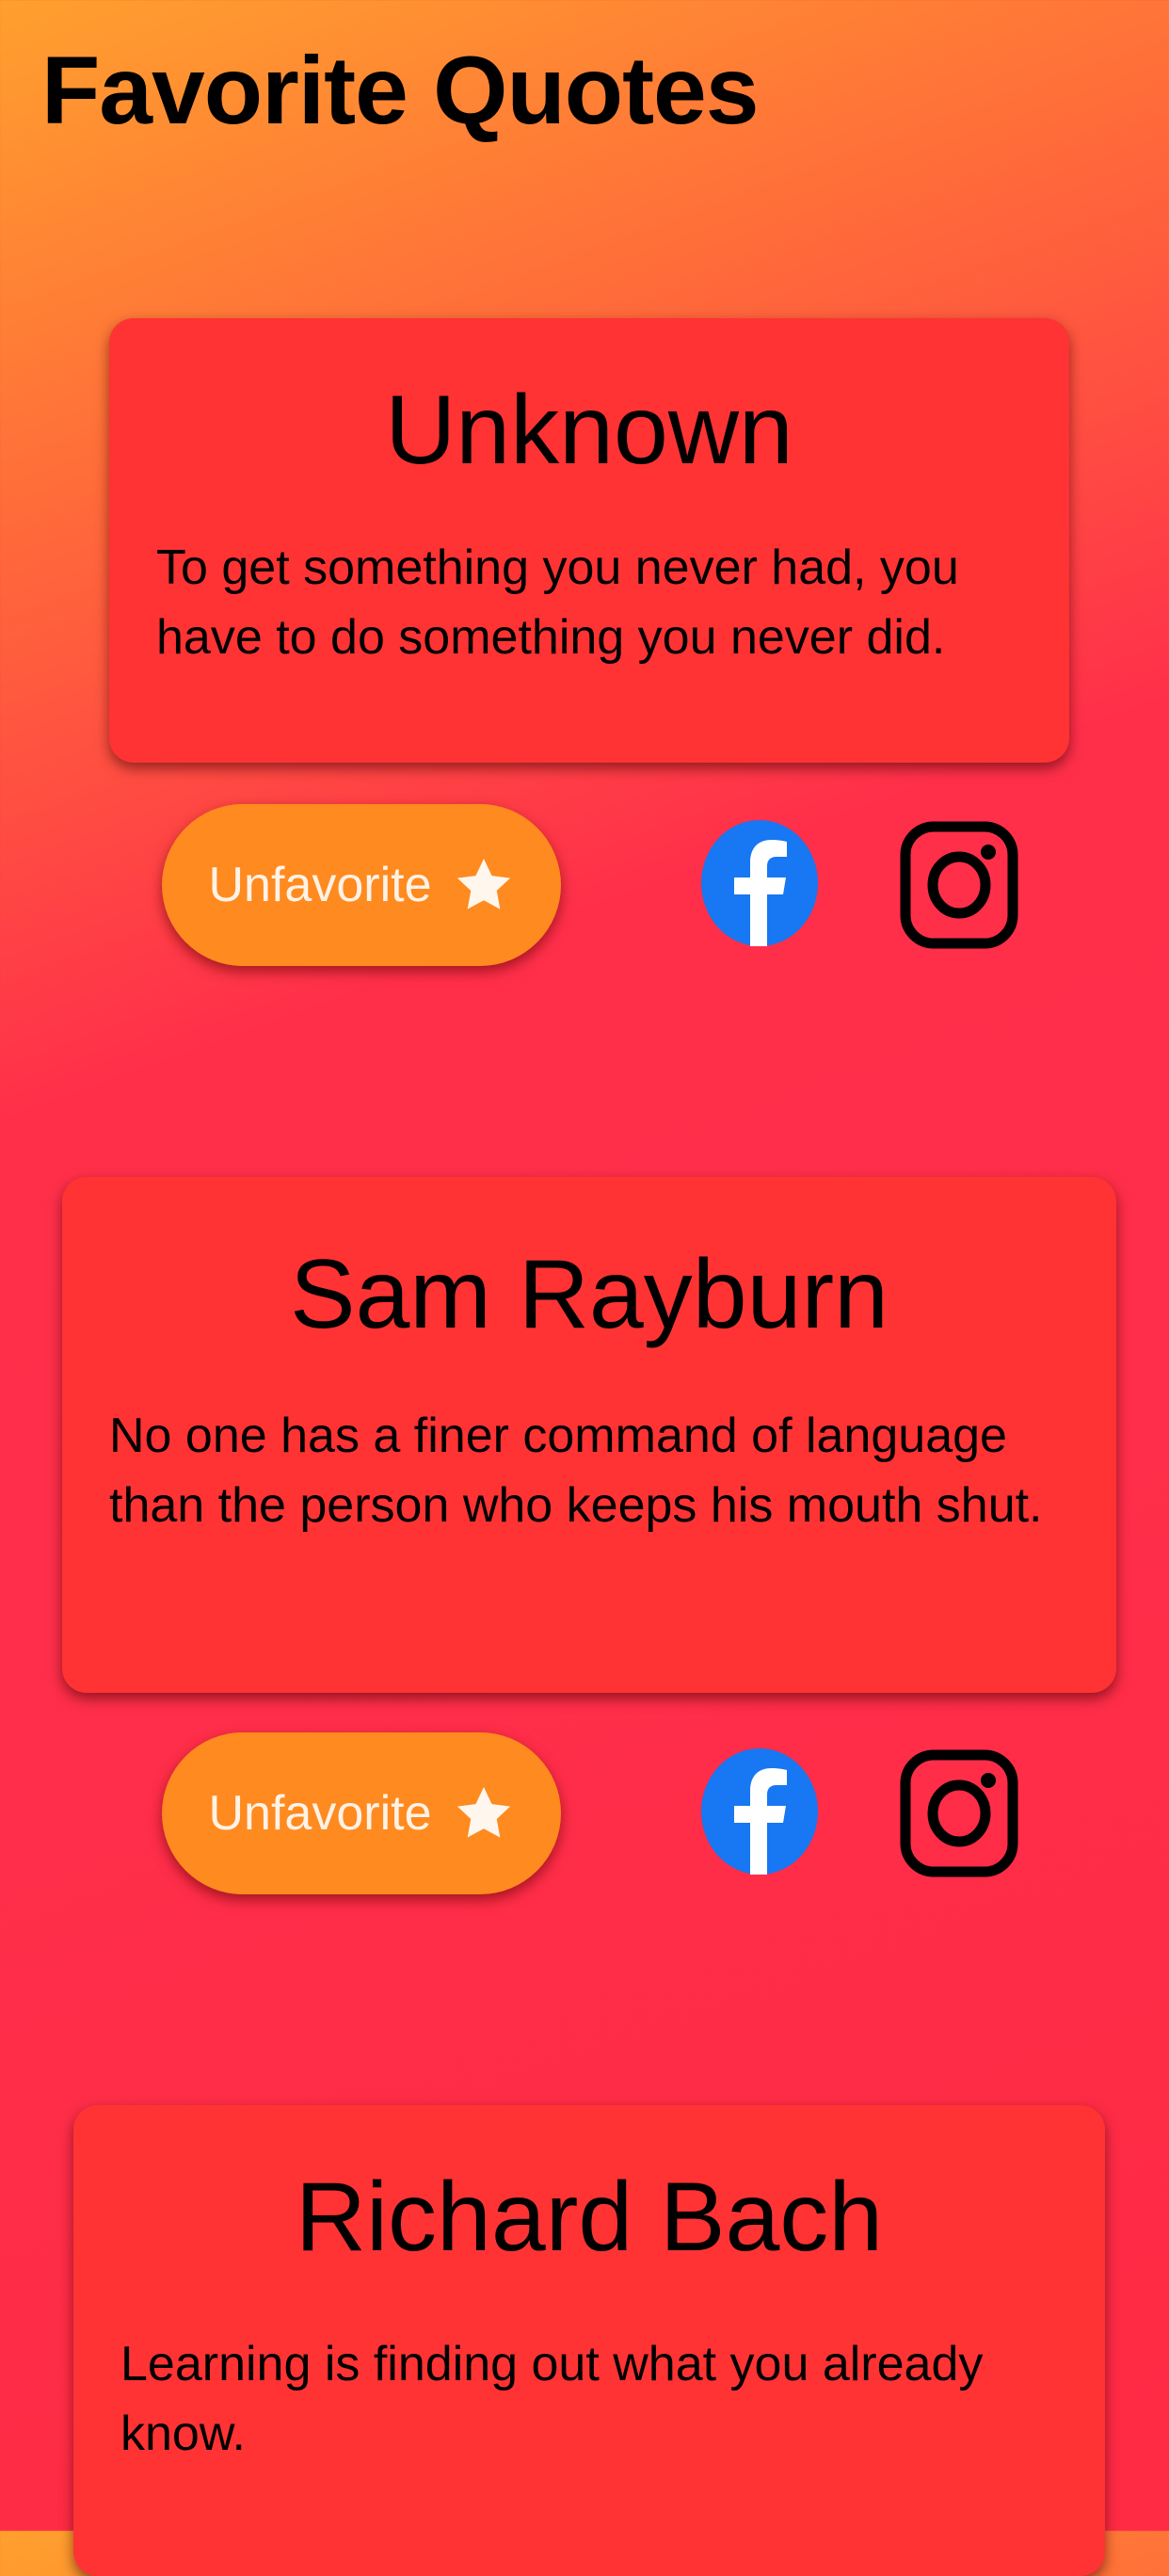 Image resolution: width=1169 pixels, height=2576 pixels. Describe the element at coordinates (589, 430) in the screenshot. I see `quote-author: Unknown` at that location.